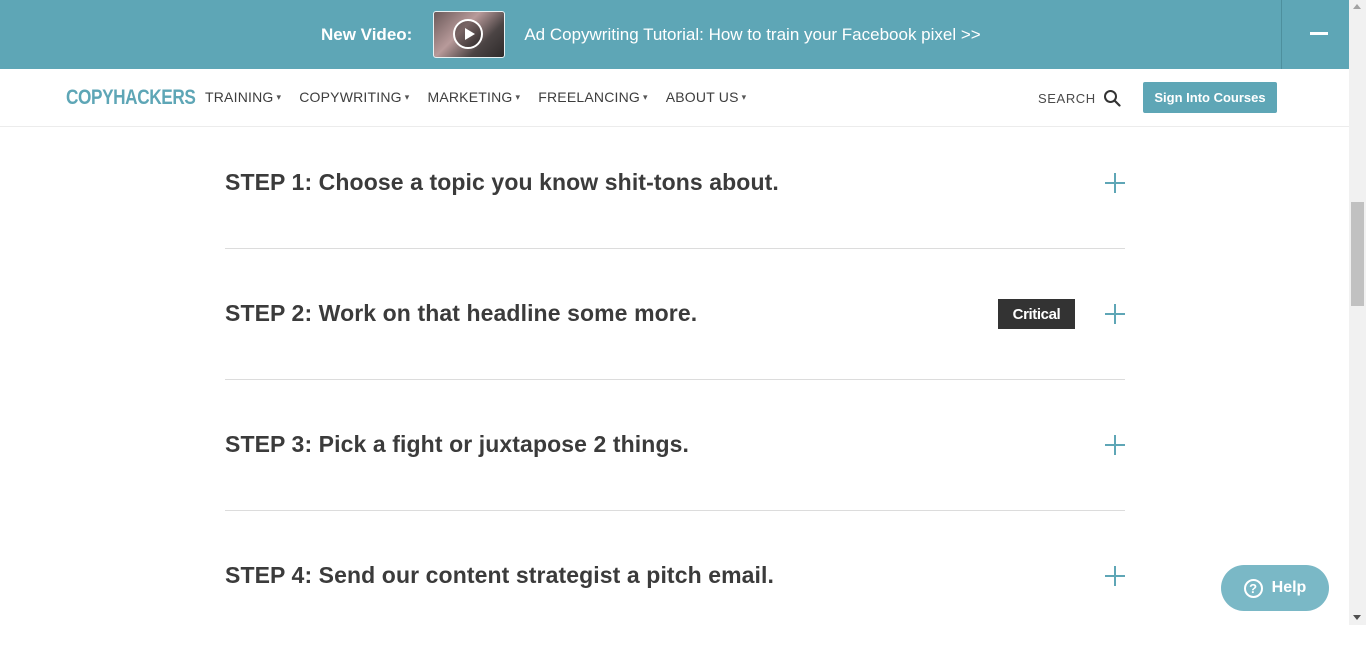 The width and height of the screenshot is (1366, 651). I want to click on nav-item-label: MARKETING, so click(470, 97).